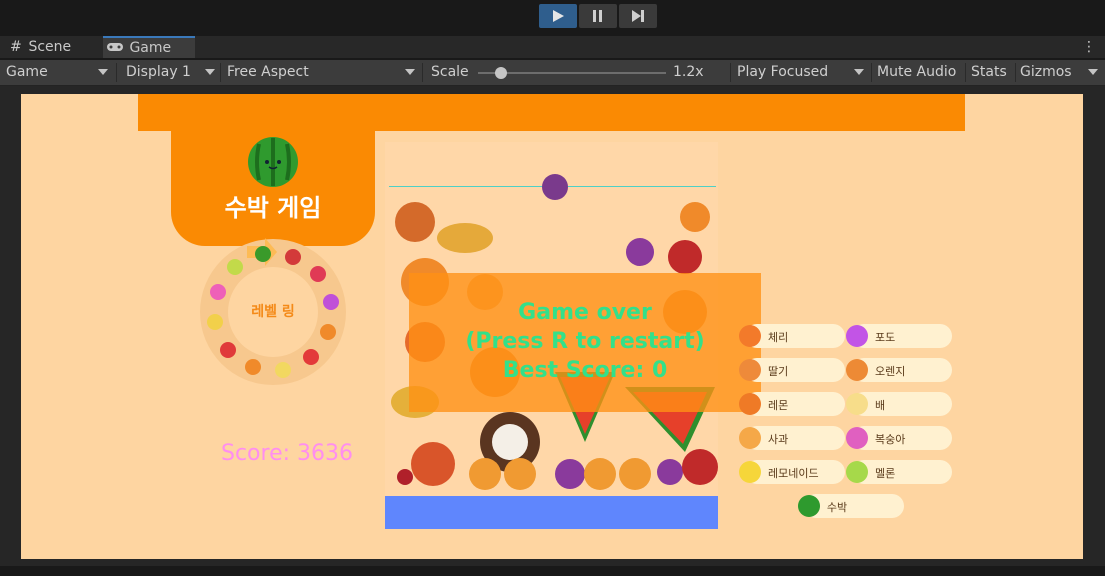 This screenshot has height=576, width=1105. I want to click on legend-label: 복숭아, so click(890, 439).